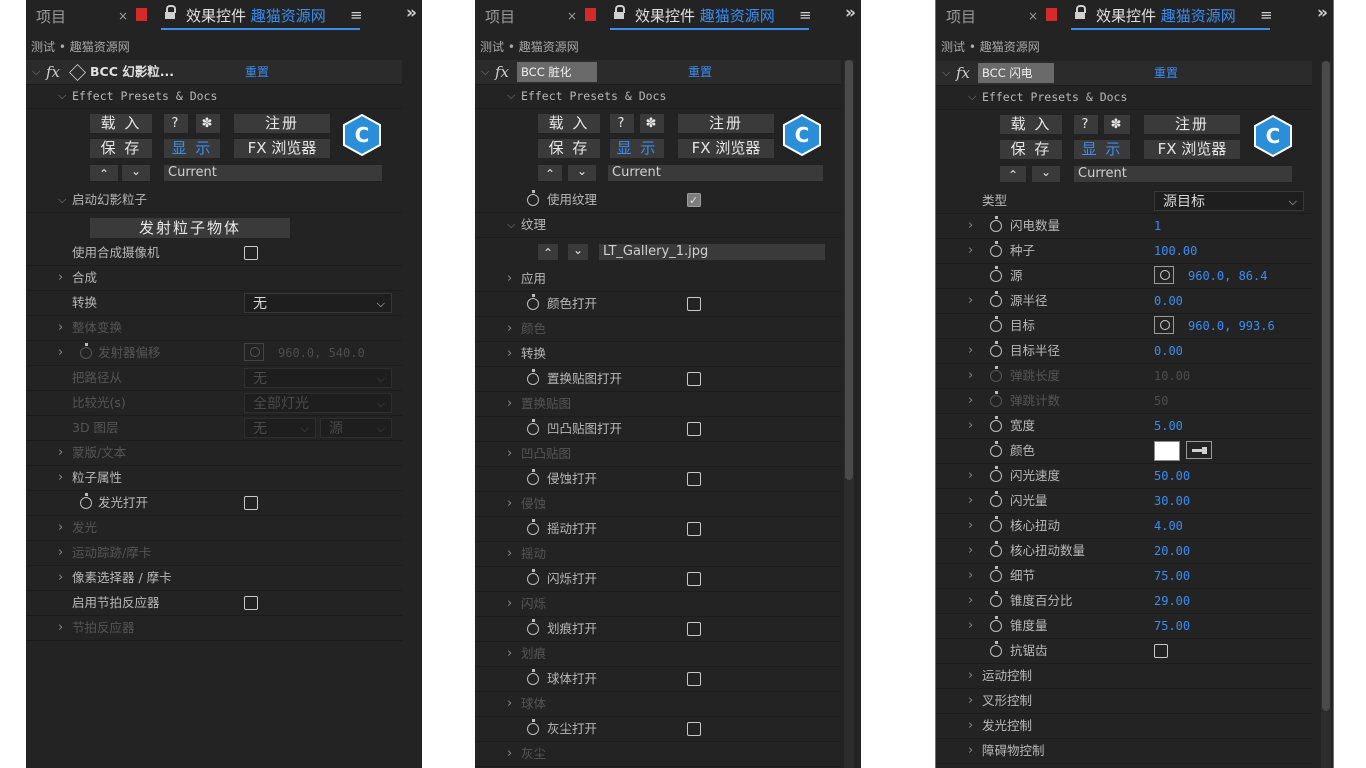 The image size is (1366, 768). What do you see at coordinates (214, 403) in the screenshot?
I see `property-row: 比较光(s) 全部灯光 ⌵` at bounding box center [214, 403].